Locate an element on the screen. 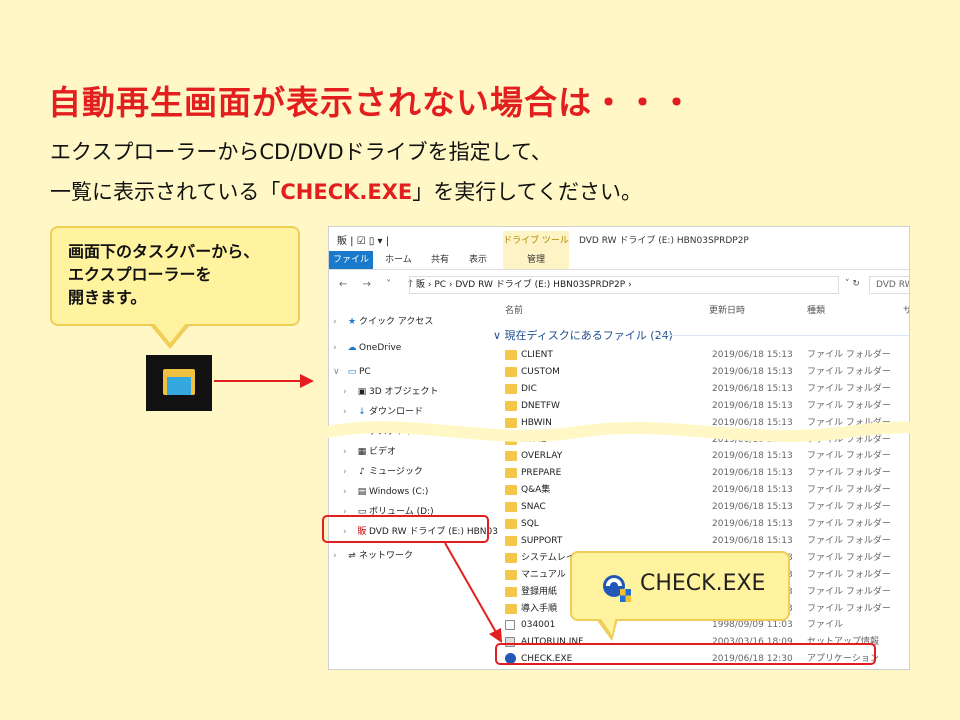 The width and height of the screenshot is (960, 720). check-exe-bubble: CHECK.EXE is located at coordinates (680, 586).